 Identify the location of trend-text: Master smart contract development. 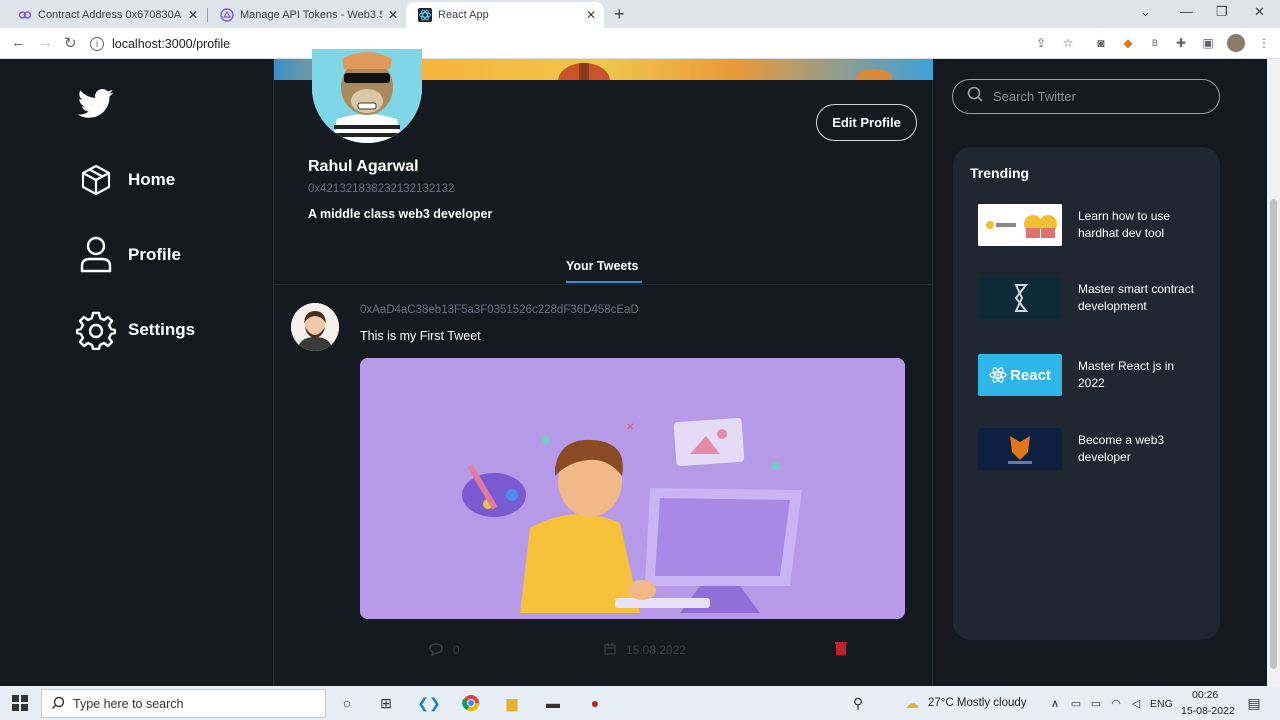
(1136, 297).